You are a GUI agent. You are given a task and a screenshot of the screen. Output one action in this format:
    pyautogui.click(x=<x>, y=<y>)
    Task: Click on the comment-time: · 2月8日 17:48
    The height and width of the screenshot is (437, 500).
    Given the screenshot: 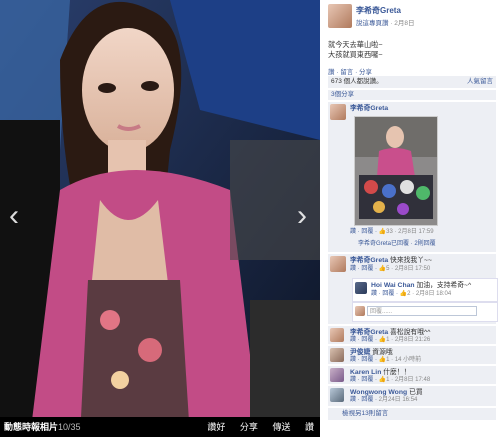 What is the action you would take?
    pyautogui.click(x=410, y=380)
    